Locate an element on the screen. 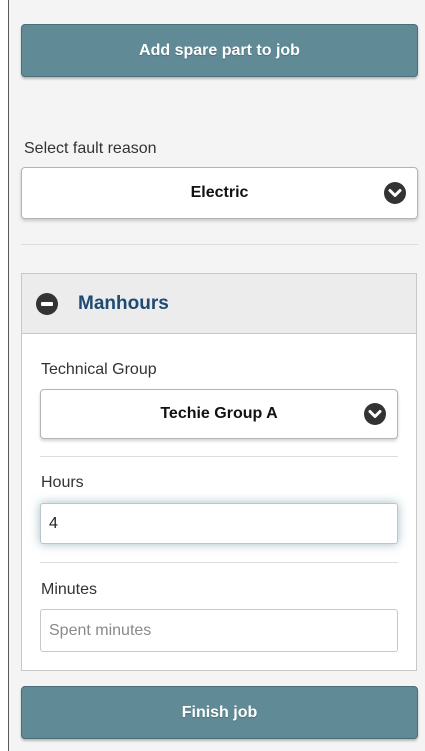 Image resolution: width=425 pixels, height=751 pixels. minus-circle-icon is located at coordinates (47, 304).